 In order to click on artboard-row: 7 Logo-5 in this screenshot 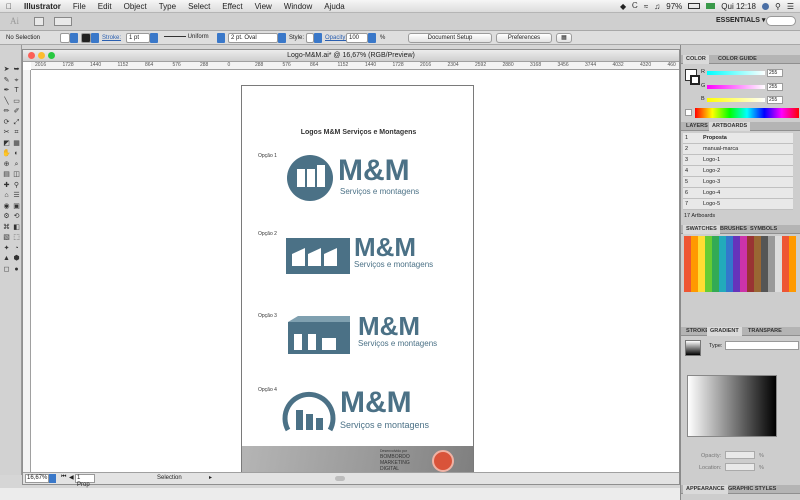, I will do `click(738, 204)`.